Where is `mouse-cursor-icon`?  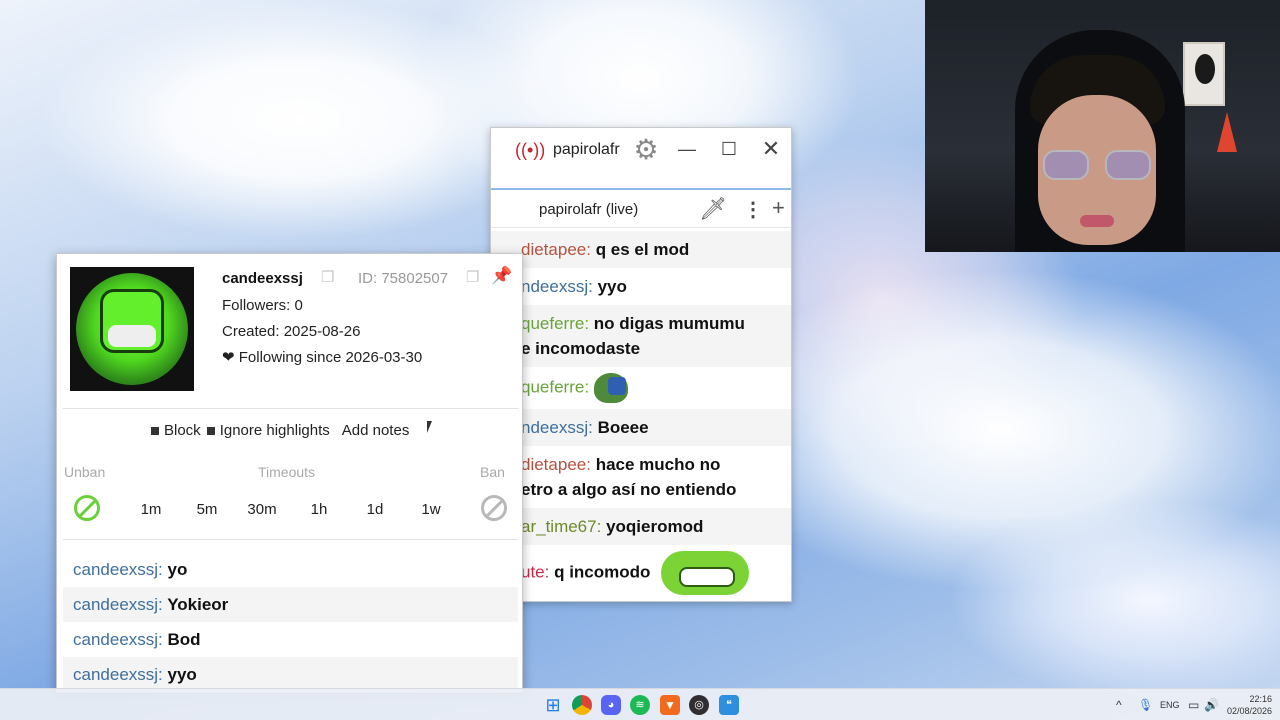 mouse-cursor-icon is located at coordinates (429, 427).